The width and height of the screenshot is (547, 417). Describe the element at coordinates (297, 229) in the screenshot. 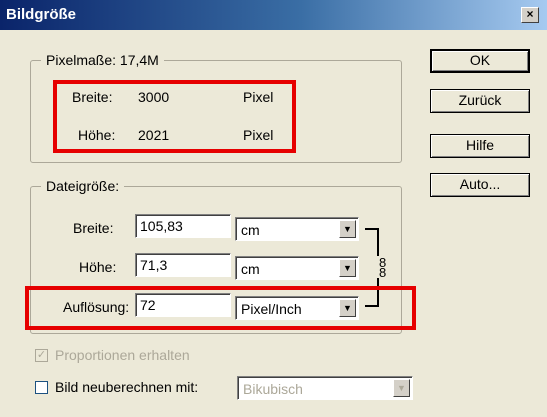

I see `doc-width-unit-select: cm ▼` at that location.